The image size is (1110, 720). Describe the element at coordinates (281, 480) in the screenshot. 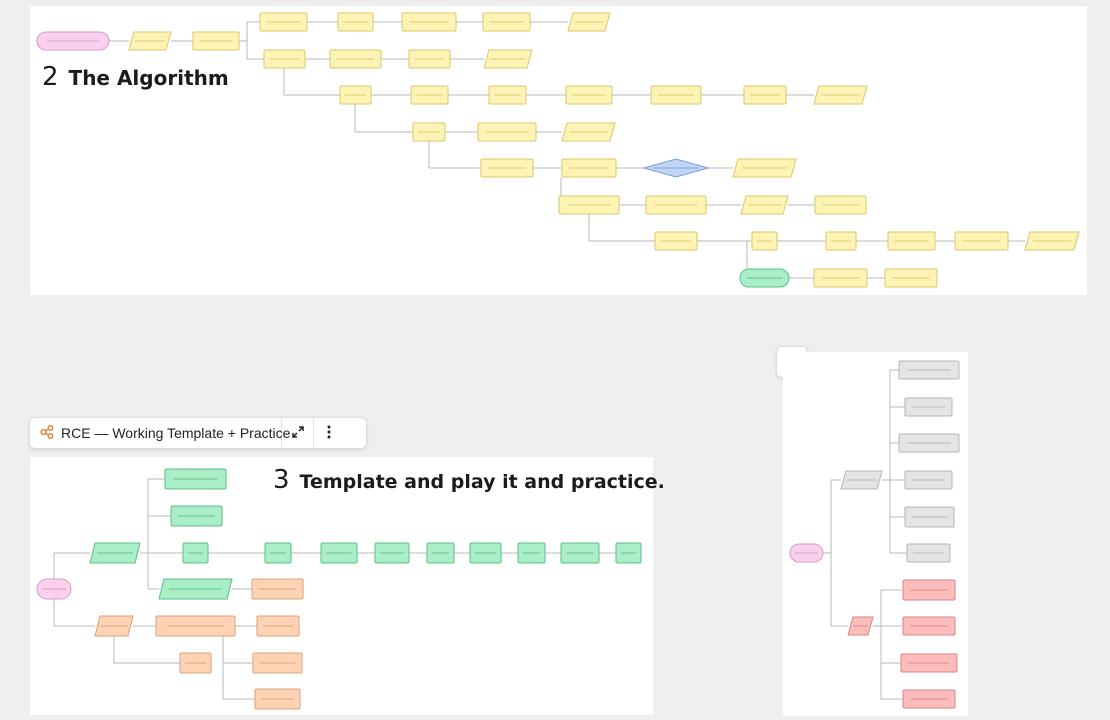

I see `section-number: 3` at that location.